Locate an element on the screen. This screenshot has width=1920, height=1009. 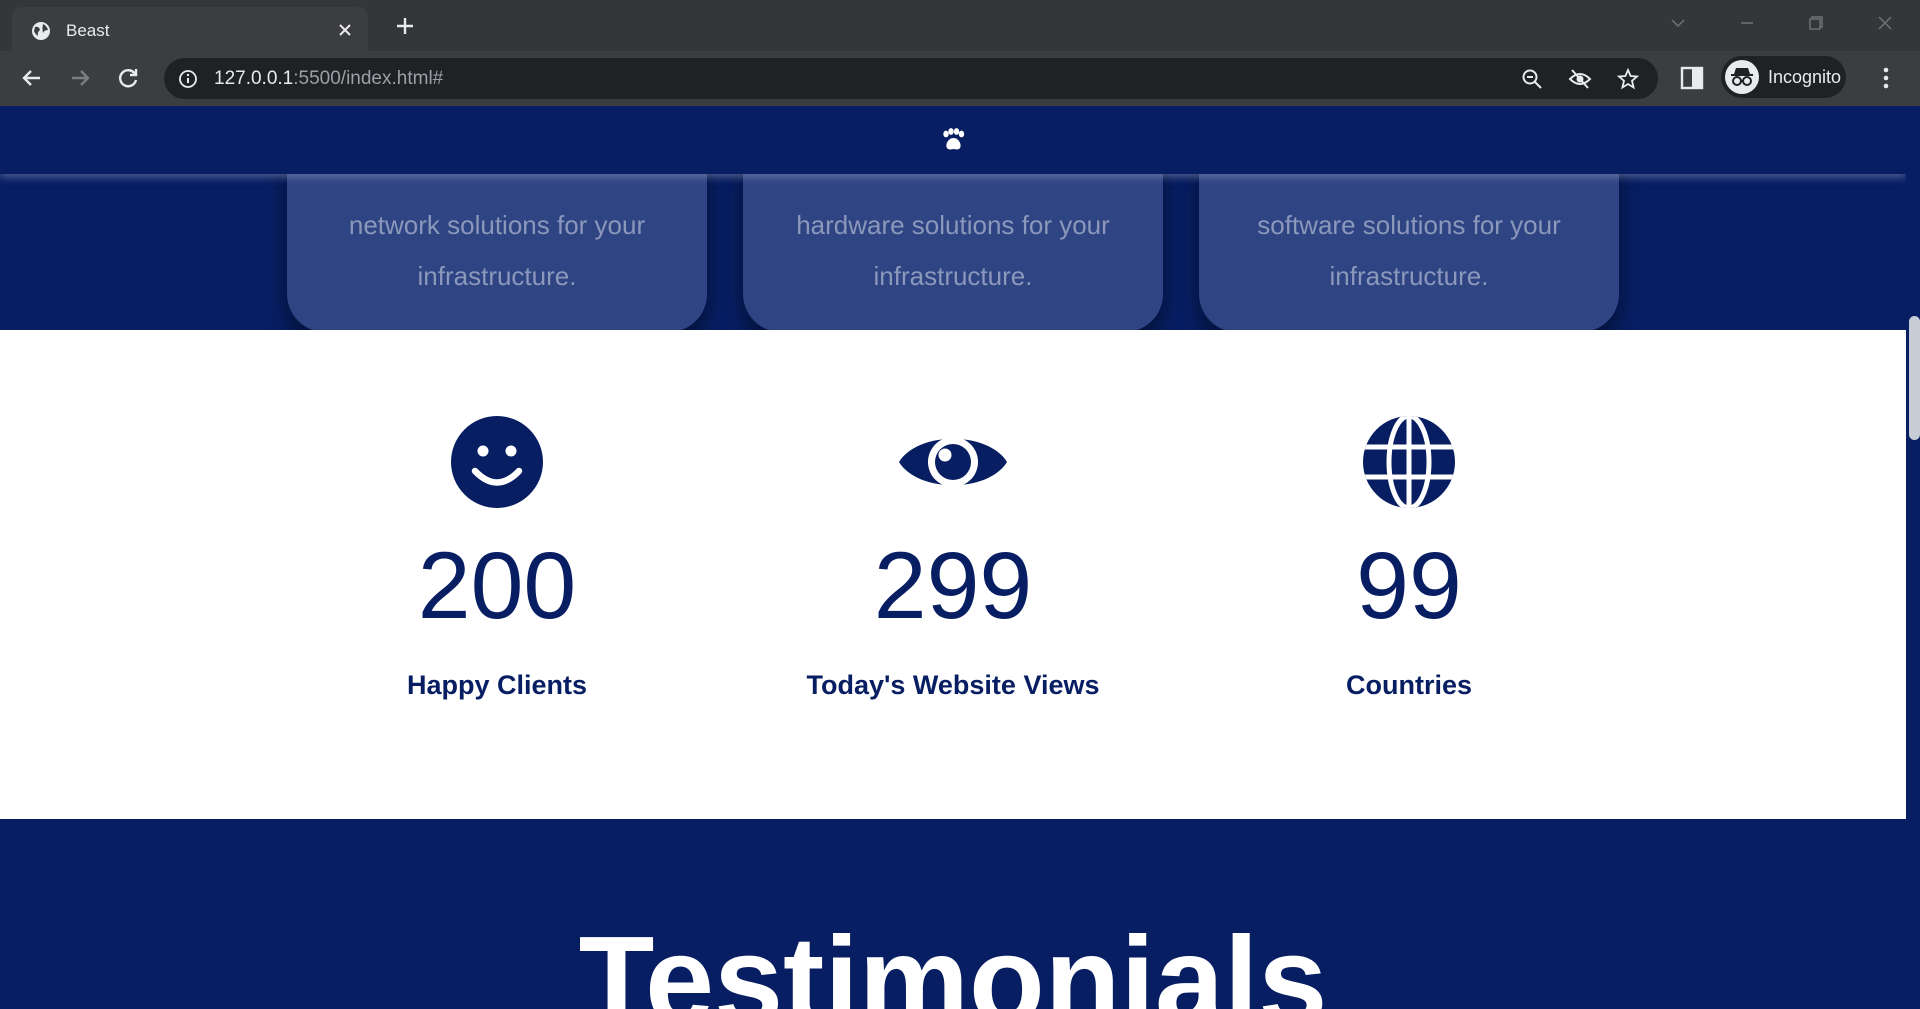
back-icon is located at coordinates (32, 78).